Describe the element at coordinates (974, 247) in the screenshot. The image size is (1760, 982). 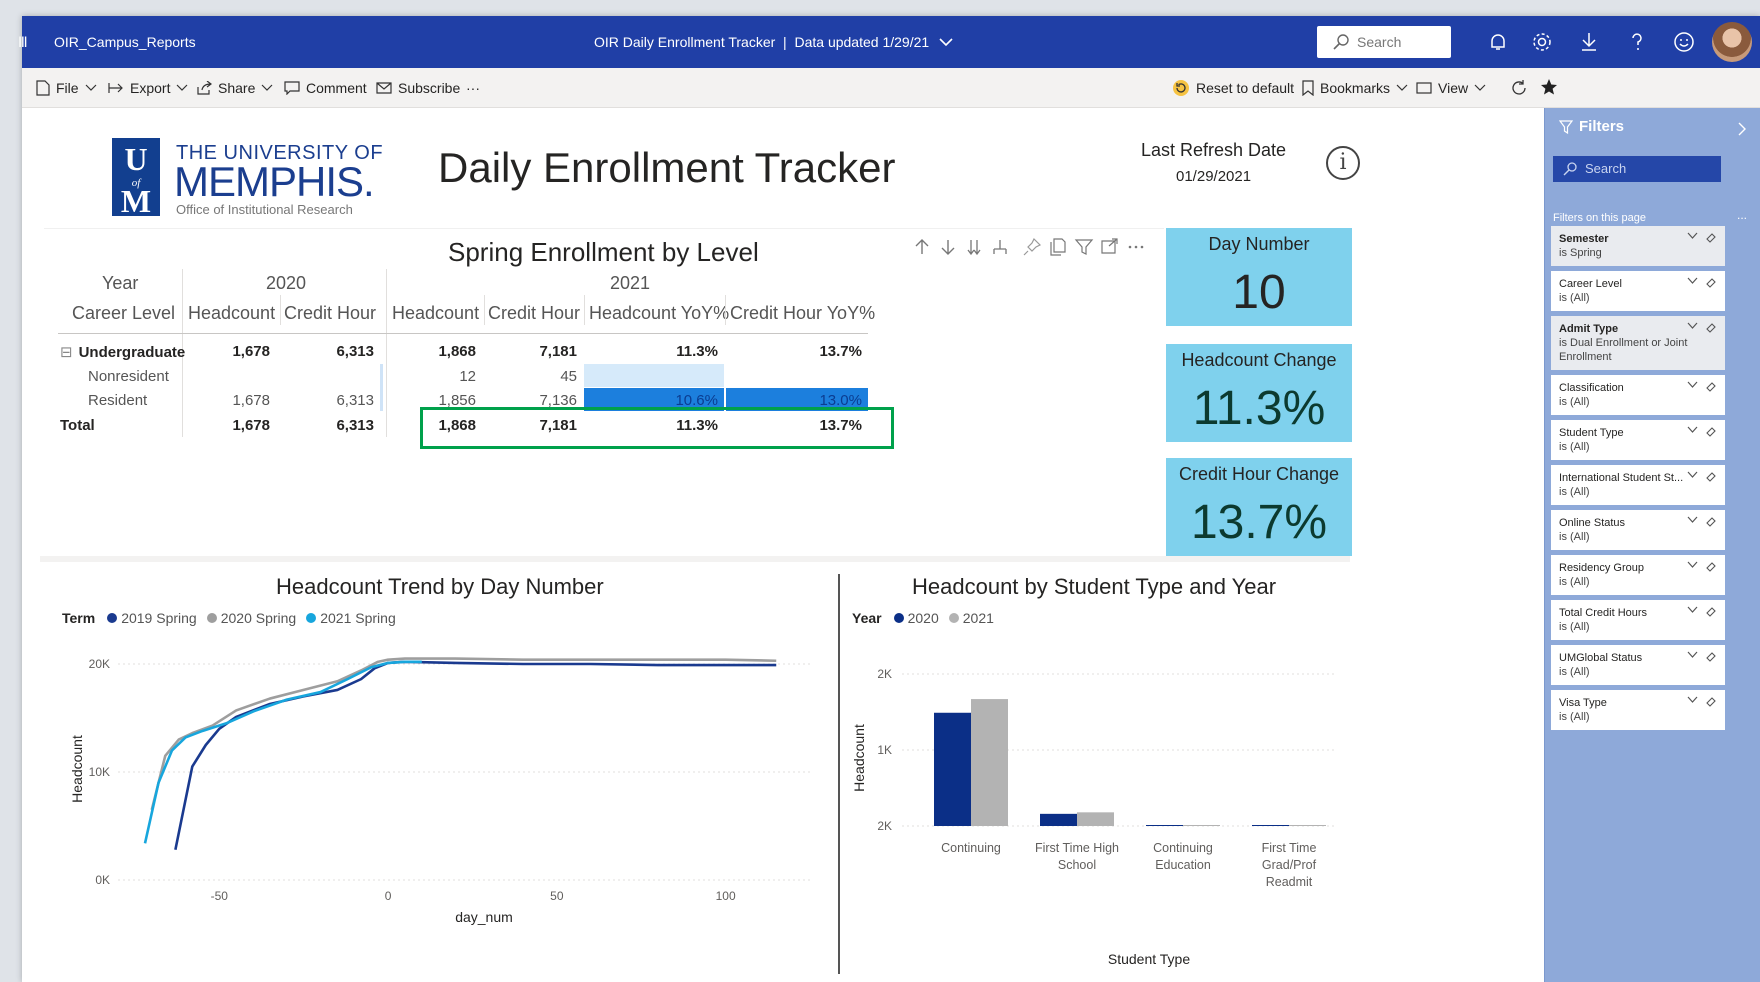
I see `double-arrow-down-icon` at that location.